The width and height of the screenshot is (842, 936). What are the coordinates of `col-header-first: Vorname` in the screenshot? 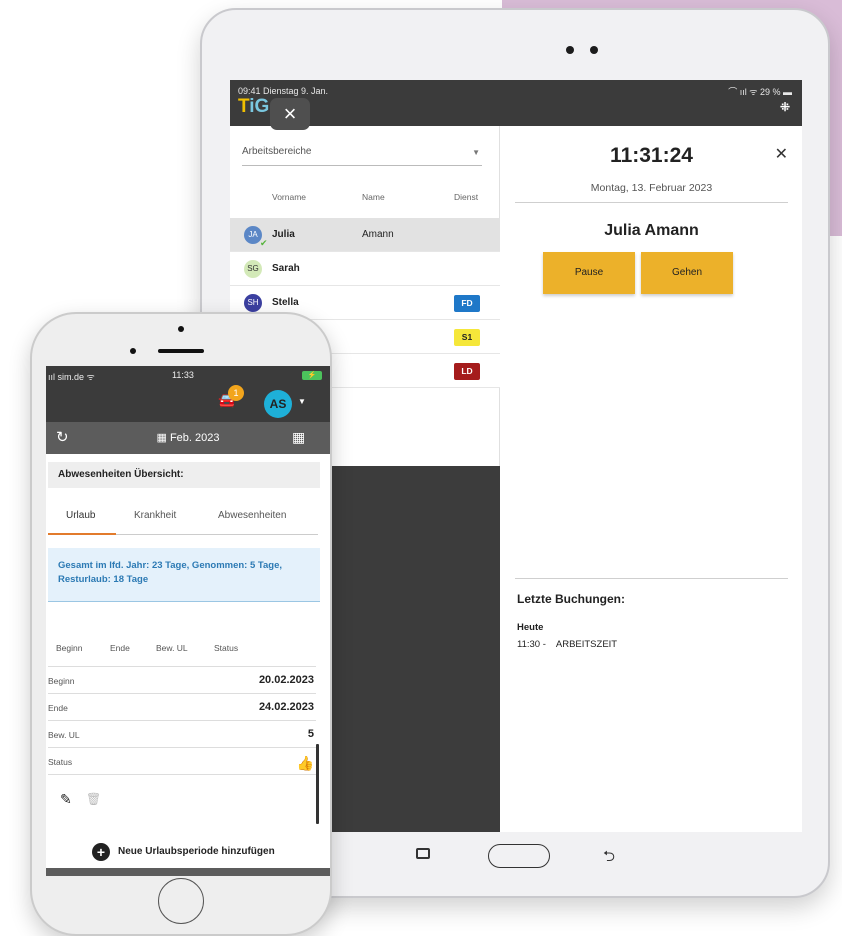 It's located at (289, 197).